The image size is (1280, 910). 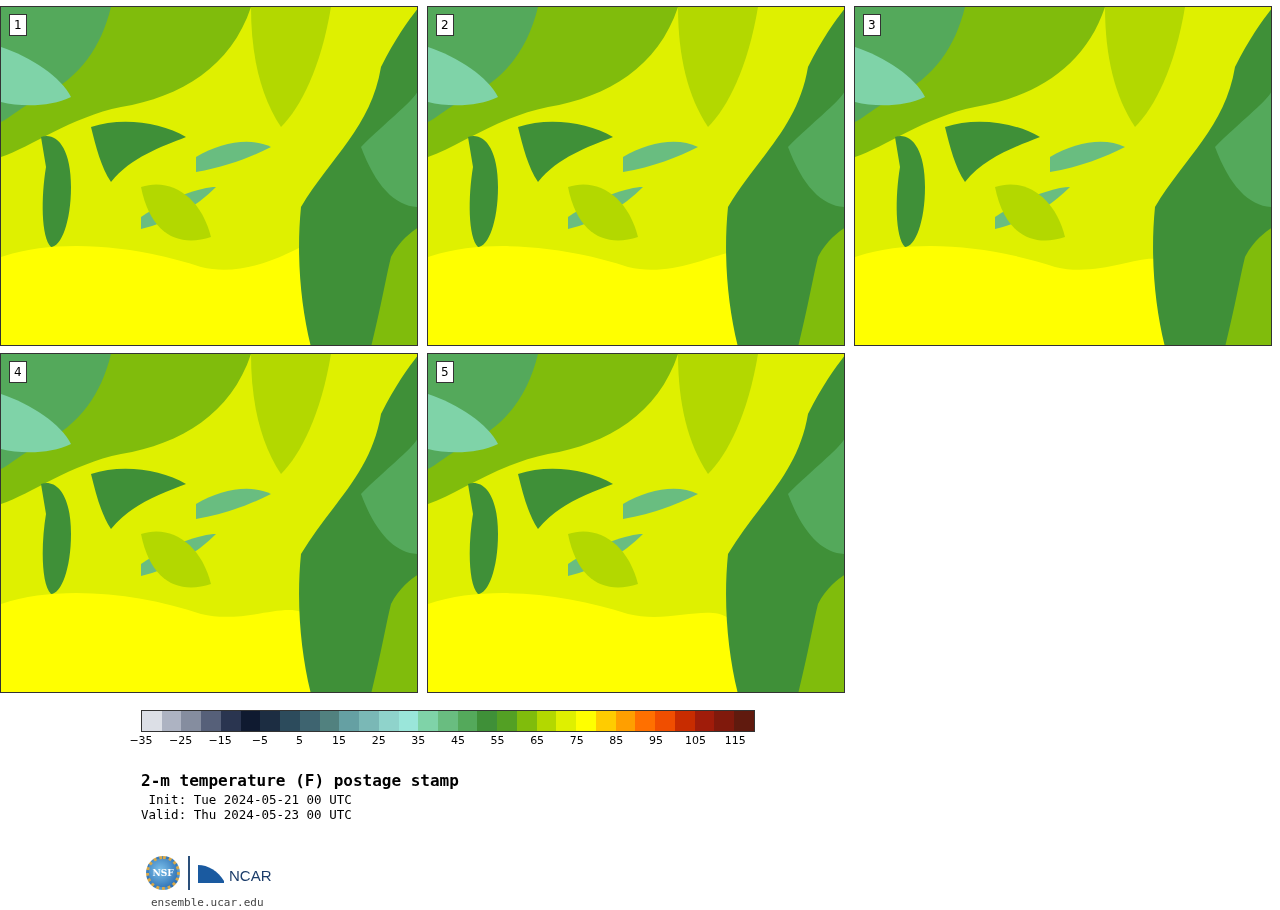 I want to click on scale-tick-label: 55, so click(x=497, y=740).